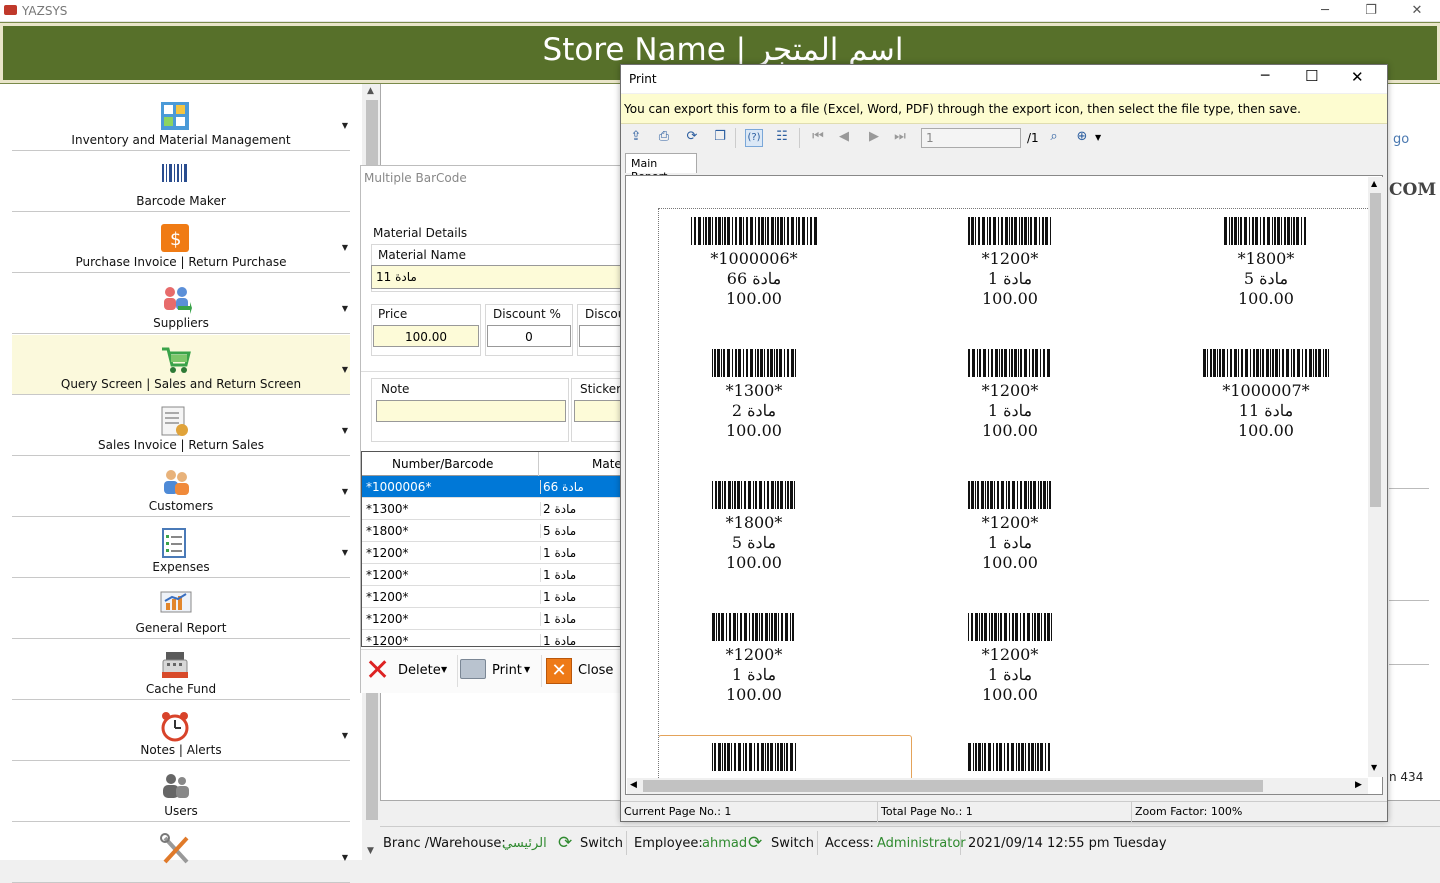  What do you see at coordinates (181, 426) in the screenshot?
I see `sidebar-item-invoice: Sales Invoice | Return Sales ▼` at bounding box center [181, 426].